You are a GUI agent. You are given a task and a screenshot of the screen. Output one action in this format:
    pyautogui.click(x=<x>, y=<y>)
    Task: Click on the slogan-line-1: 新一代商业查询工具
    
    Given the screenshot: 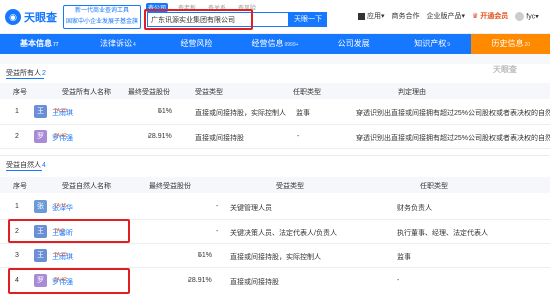 What is the action you would take?
    pyautogui.click(x=101, y=11)
    